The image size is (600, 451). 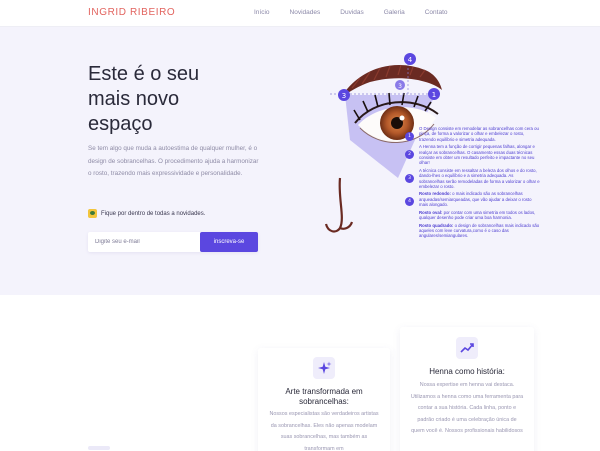 I want to click on nav-link-contato: Contato, so click(x=436, y=12).